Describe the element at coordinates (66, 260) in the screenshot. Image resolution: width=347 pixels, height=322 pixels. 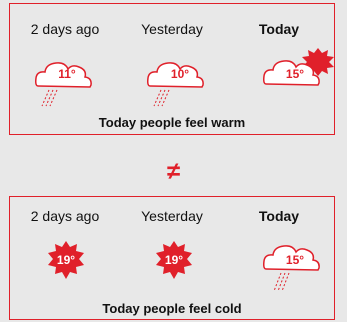
I see `temperature-2-days-ago: 19°` at that location.